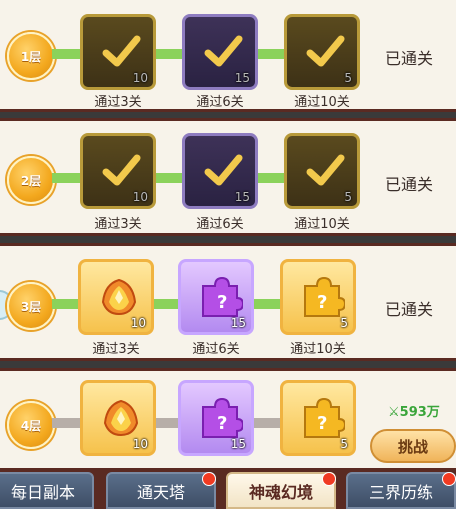 Image resolution: width=456 pixels, height=509 pixels. Describe the element at coordinates (31, 56) in the screenshot. I see `floor-badge: 1层` at that location.